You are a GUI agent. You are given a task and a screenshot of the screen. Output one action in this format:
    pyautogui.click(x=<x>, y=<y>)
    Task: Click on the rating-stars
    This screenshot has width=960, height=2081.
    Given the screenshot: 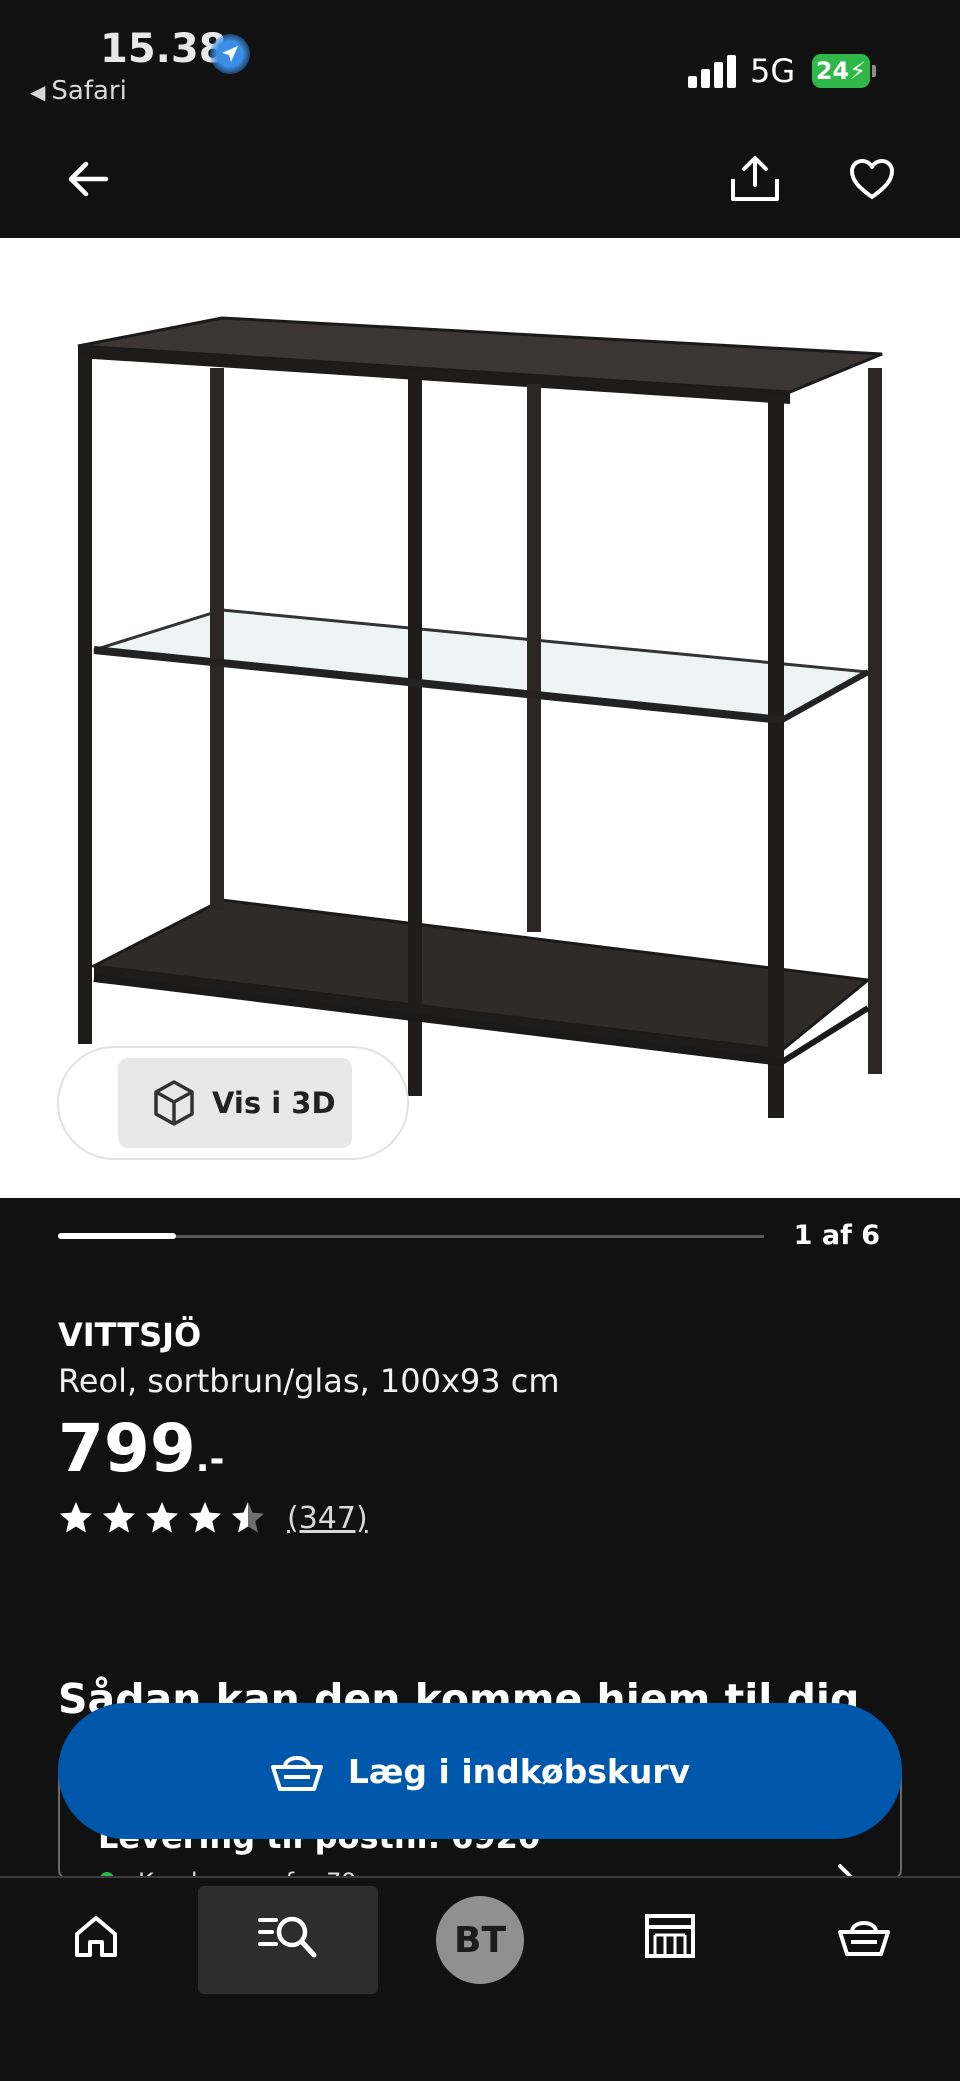 What is the action you would take?
    pyautogui.click(x=165, y=1518)
    